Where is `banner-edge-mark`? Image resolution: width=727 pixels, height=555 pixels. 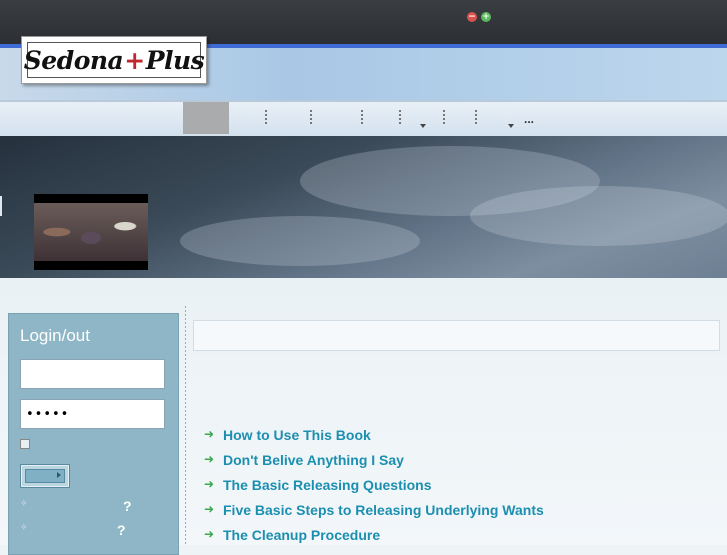
banner-edge-mark is located at coordinates (1, 206).